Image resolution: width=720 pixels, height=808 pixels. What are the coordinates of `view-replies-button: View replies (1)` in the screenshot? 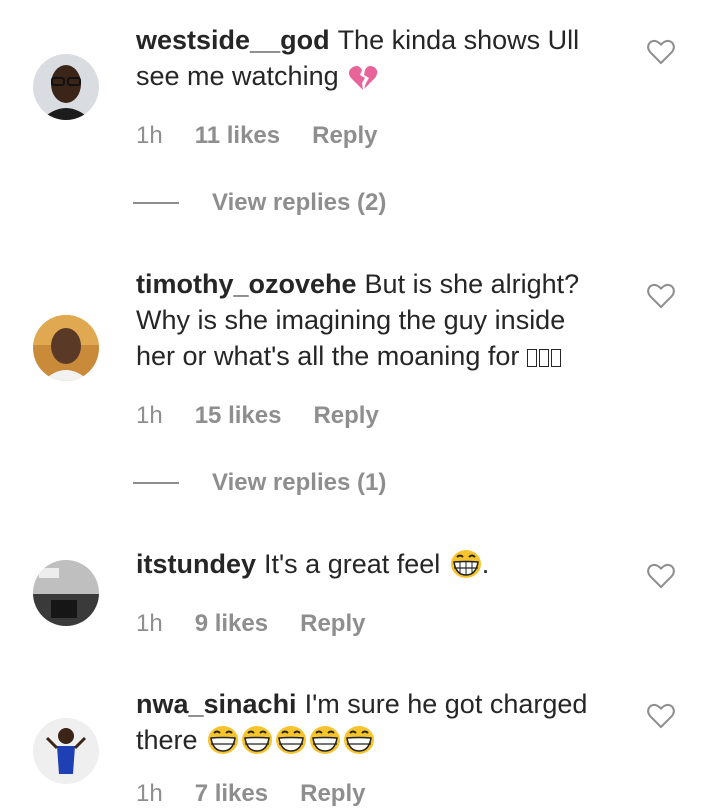 It's located at (259, 483).